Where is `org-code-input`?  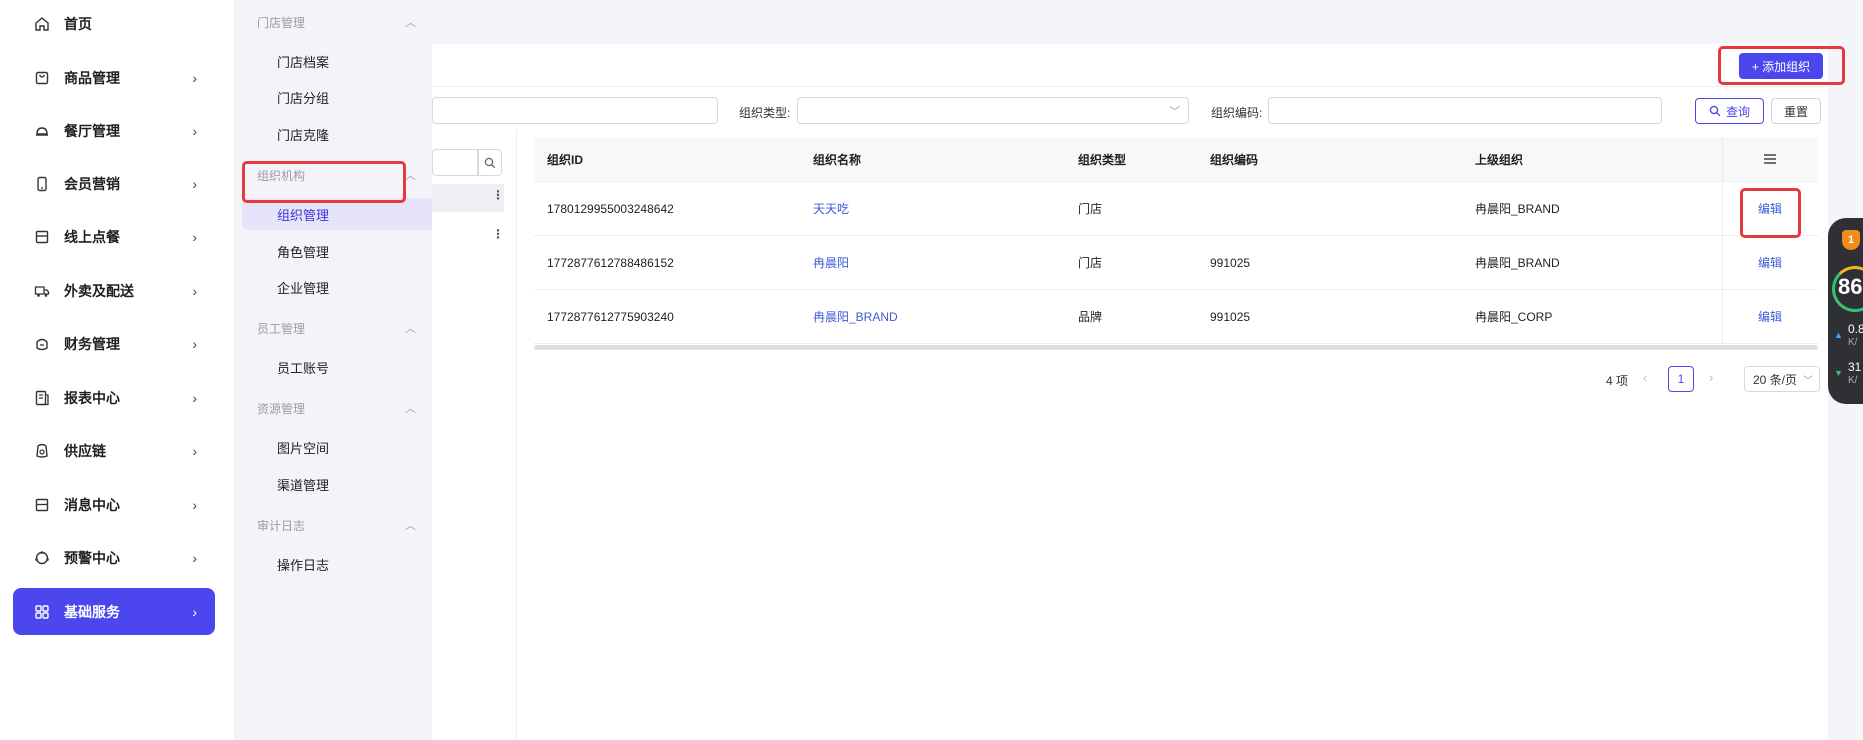
org-code-input is located at coordinates (1465, 110).